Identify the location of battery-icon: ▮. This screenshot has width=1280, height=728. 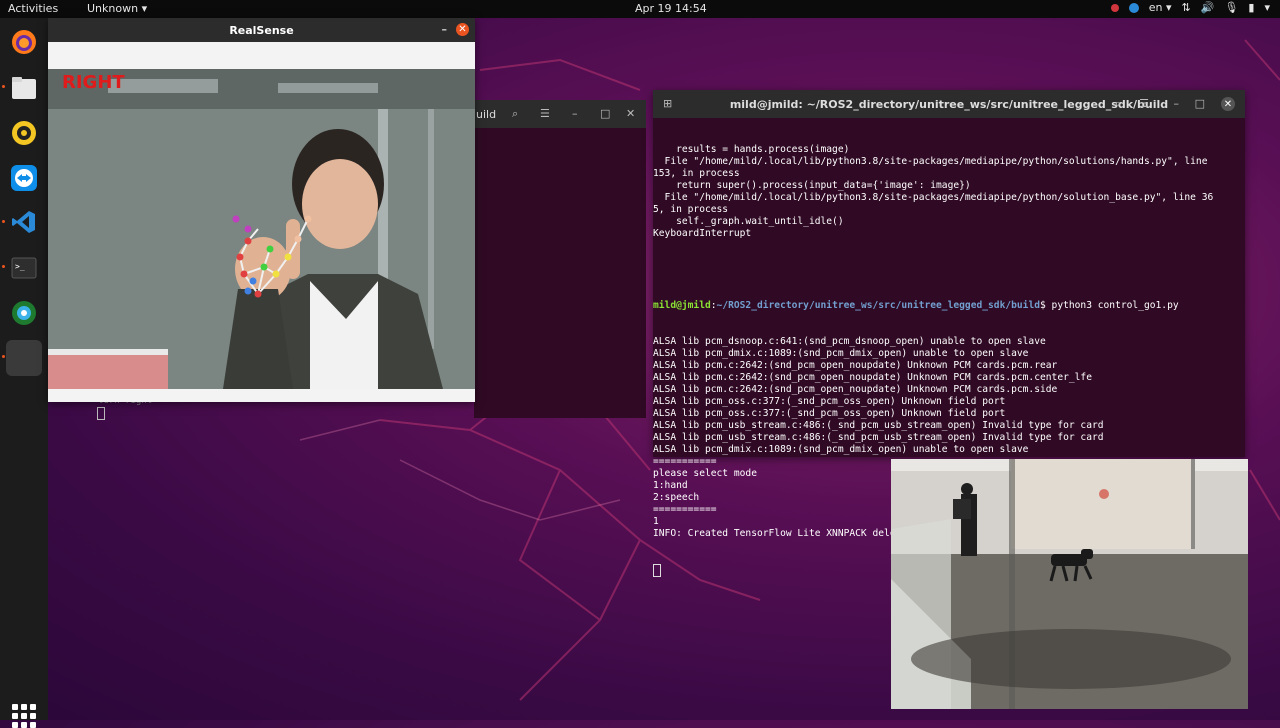
(1251, 7).